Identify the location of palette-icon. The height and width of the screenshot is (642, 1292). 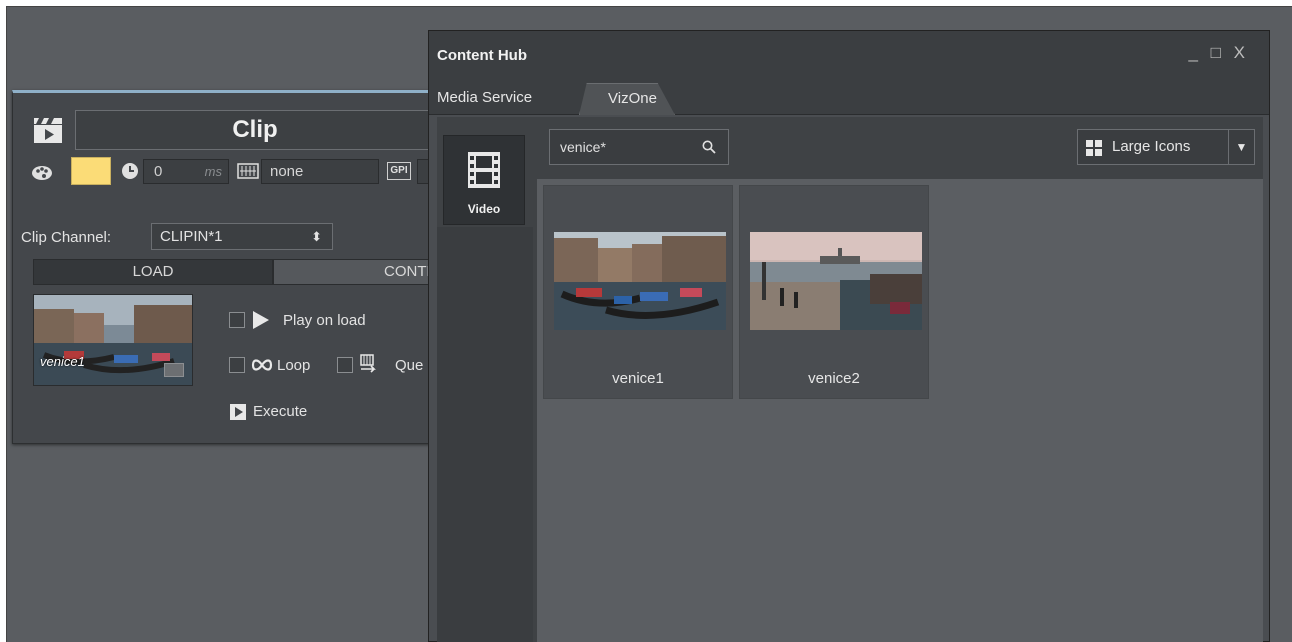
(42, 172).